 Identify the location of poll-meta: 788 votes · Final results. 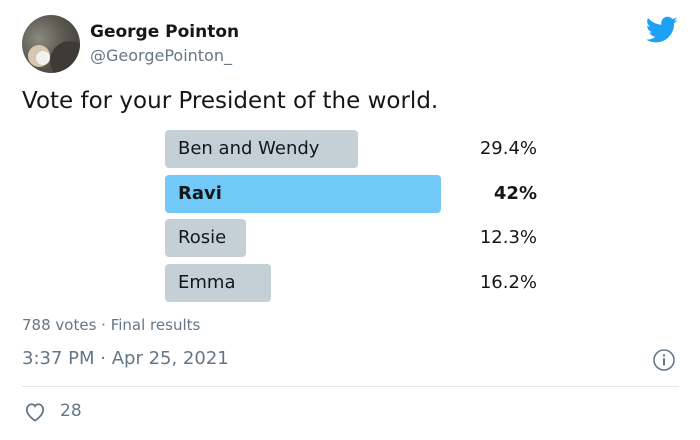
(111, 325).